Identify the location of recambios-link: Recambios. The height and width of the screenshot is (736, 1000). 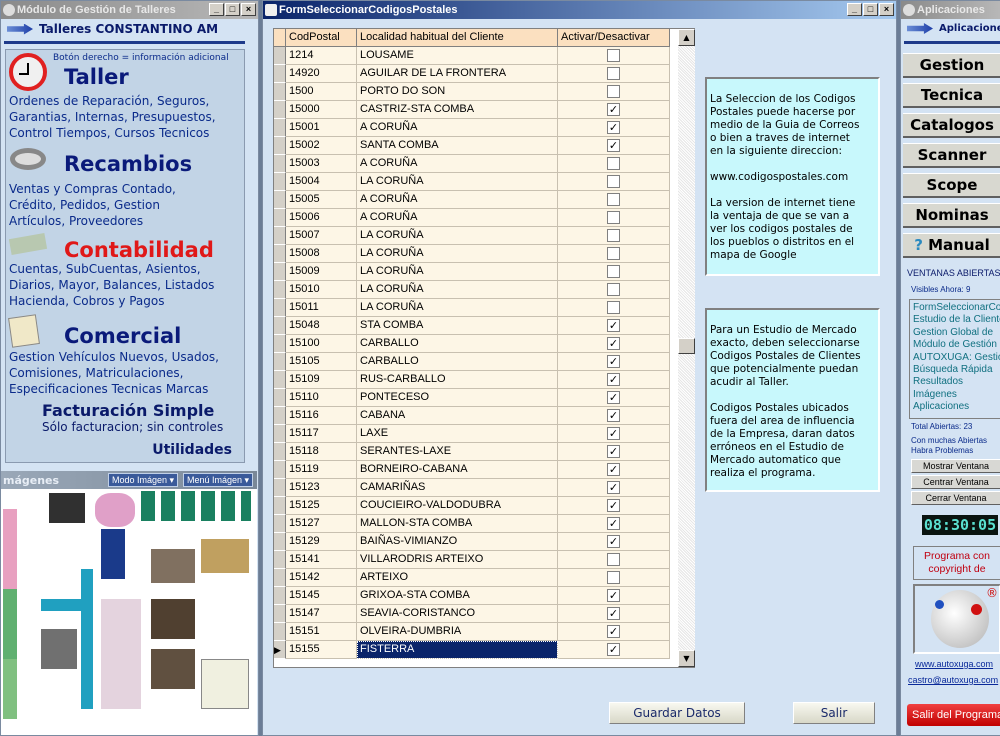
(128, 164).